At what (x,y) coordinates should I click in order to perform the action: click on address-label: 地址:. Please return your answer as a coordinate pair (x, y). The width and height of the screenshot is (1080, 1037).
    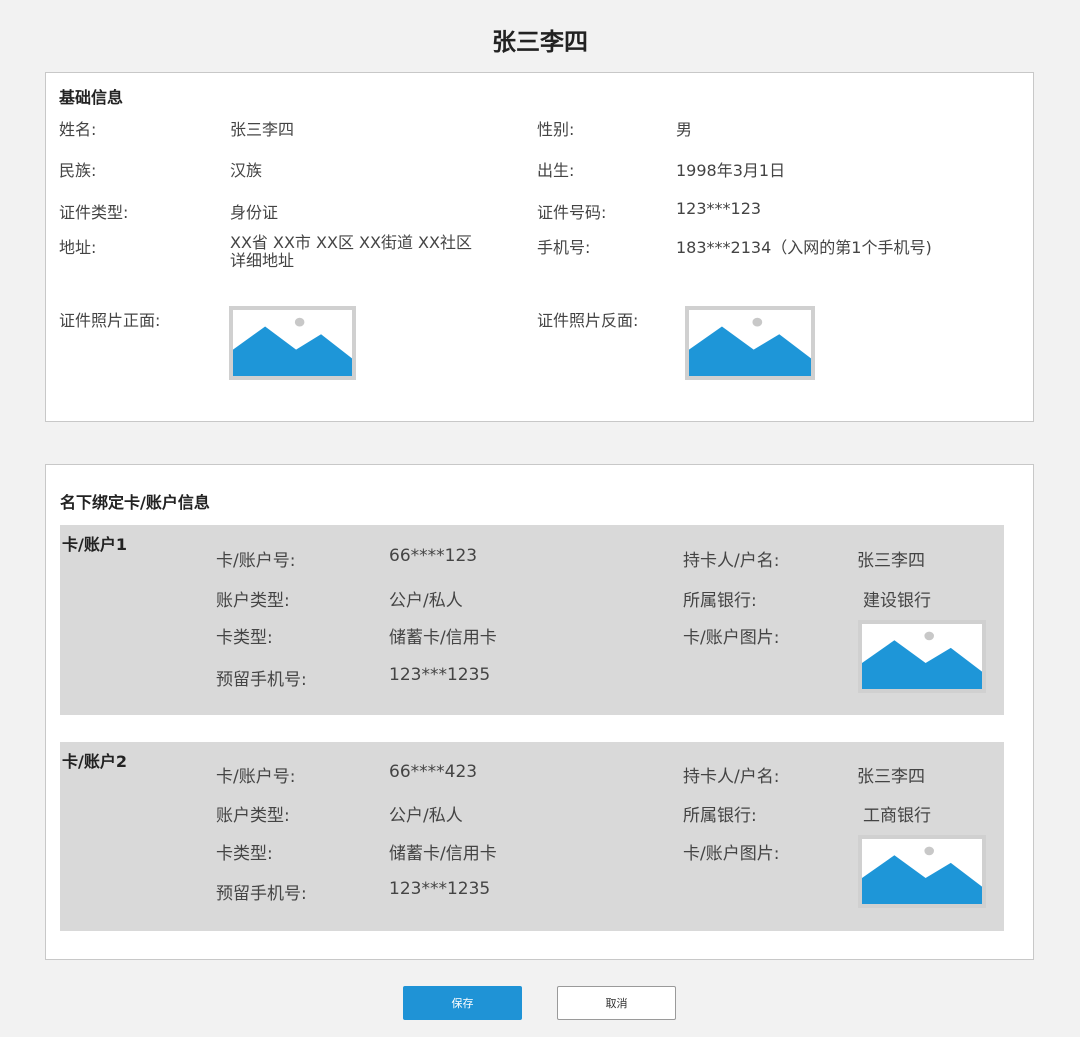
    Looking at the image, I should click on (78, 247).